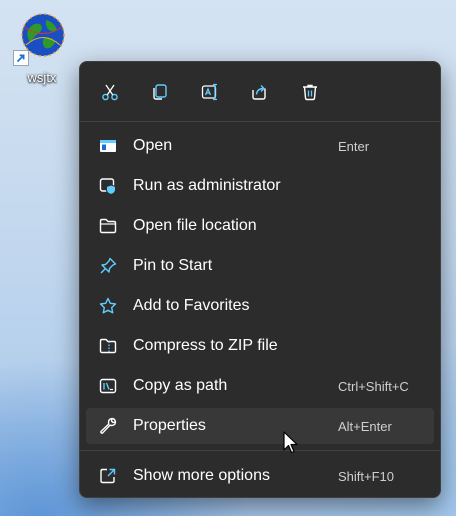  I want to click on copy-button, so click(160, 92).